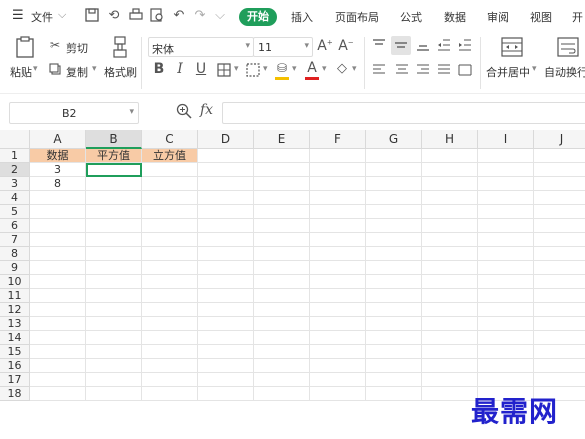 Image resolution: width=585 pixels, height=439 pixels. I want to click on cell-e8, so click(282, 254).